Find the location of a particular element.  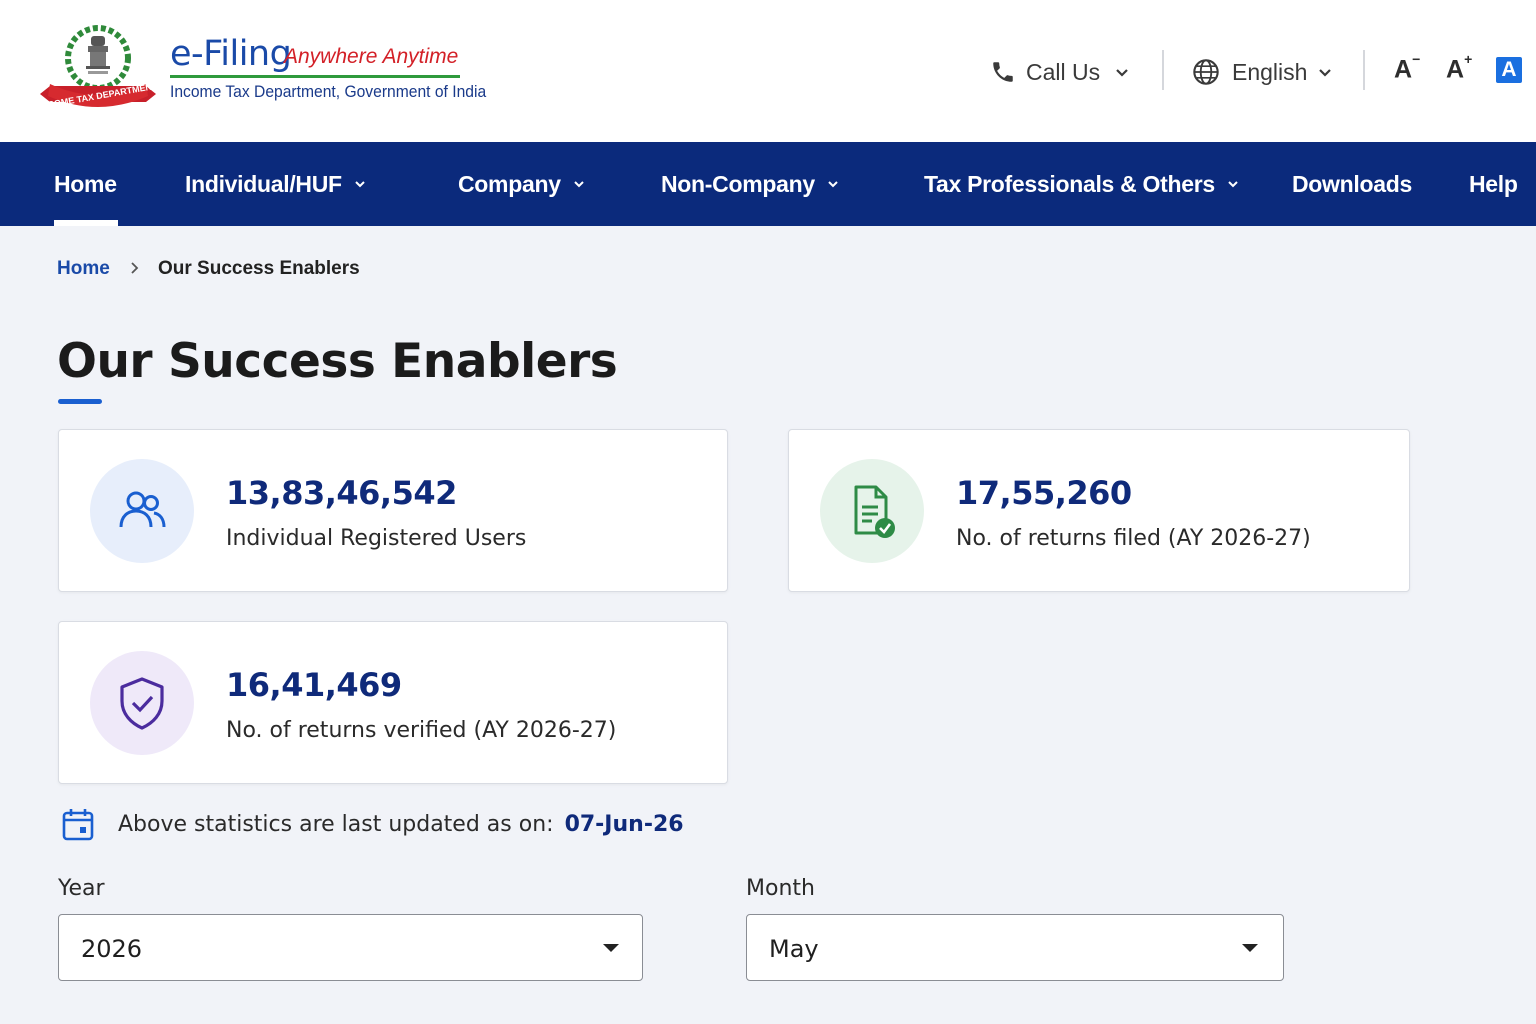

calendar-icon is located at coordinates (78, 825).